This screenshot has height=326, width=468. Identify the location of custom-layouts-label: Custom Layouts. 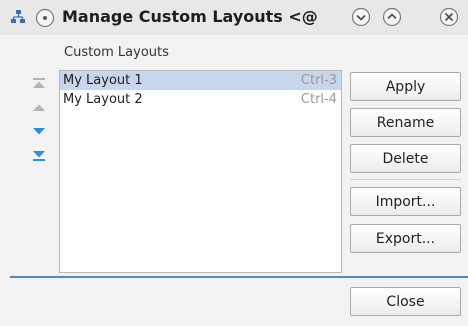
(116, 52).